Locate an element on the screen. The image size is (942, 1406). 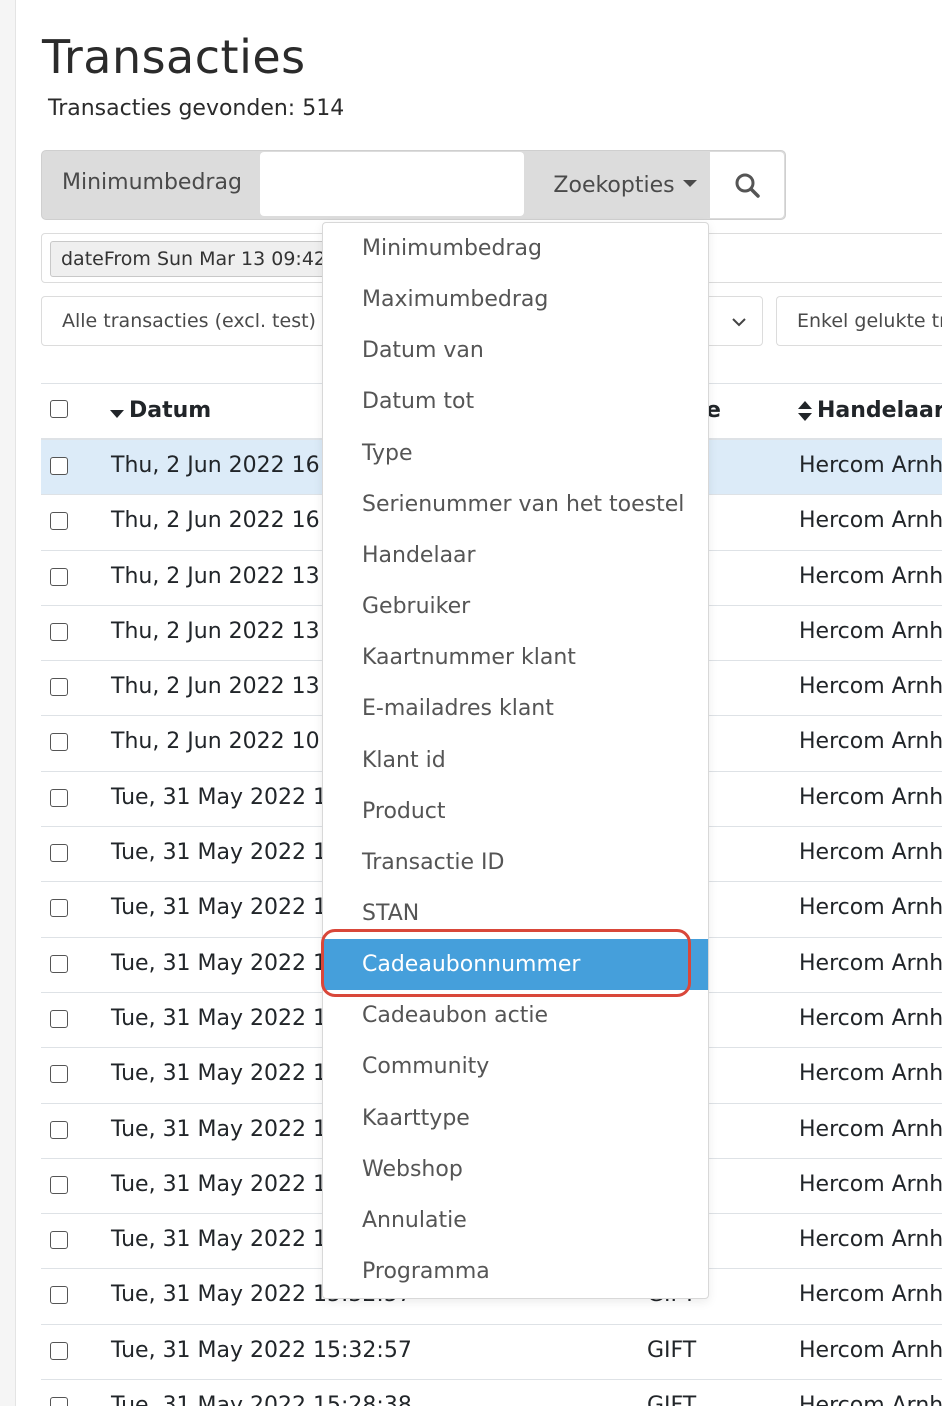
dropdown-item: Kaartnummer klant is located at coordinates (515, 657).